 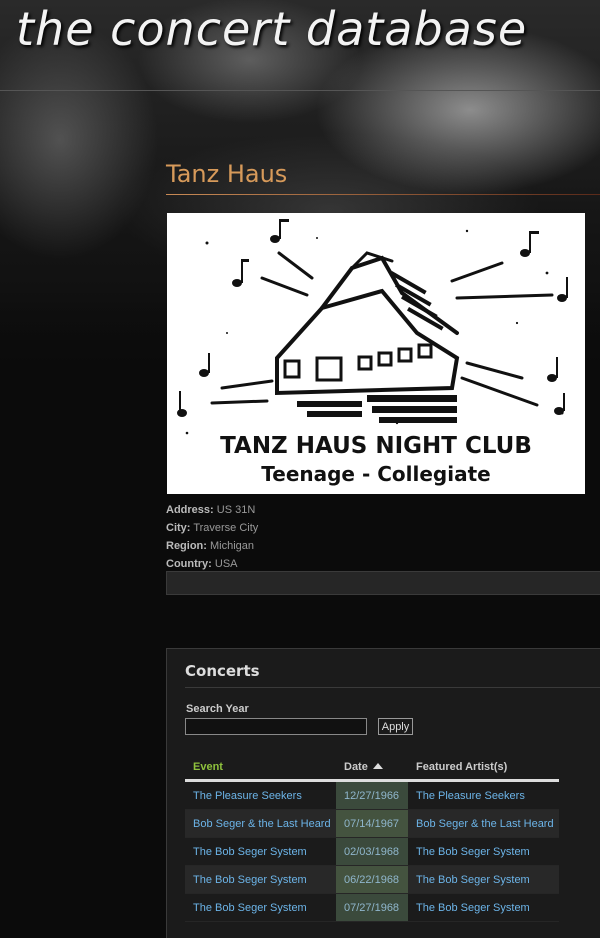 What do you see at coordinates (178, 528) in the screenshot?
I see `city-label: City:` at bounding box center [178, 528].